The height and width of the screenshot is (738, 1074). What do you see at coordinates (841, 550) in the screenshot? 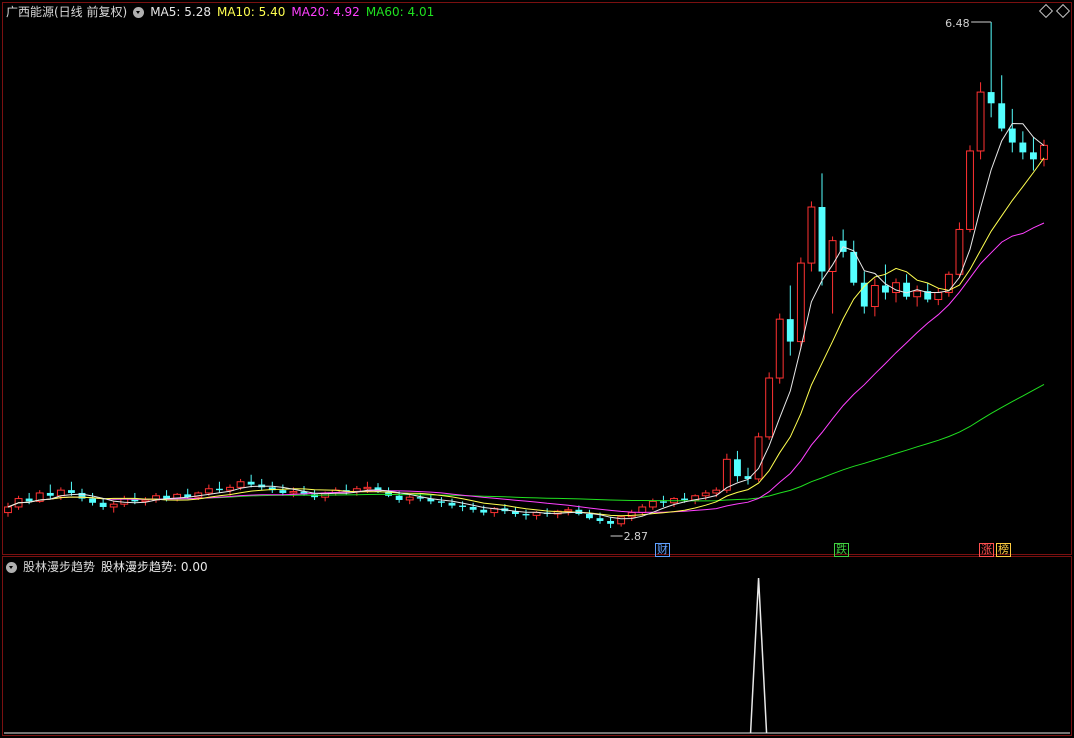
I see `marker-die: 跌` at bounding box center [841, 550].